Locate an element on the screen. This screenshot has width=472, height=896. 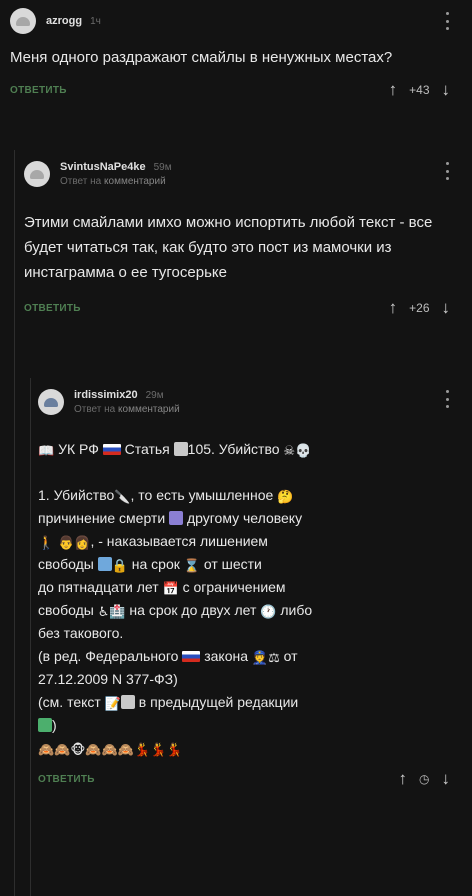
hourglass-icon: ⌛ is located at coordinates (191, 565).